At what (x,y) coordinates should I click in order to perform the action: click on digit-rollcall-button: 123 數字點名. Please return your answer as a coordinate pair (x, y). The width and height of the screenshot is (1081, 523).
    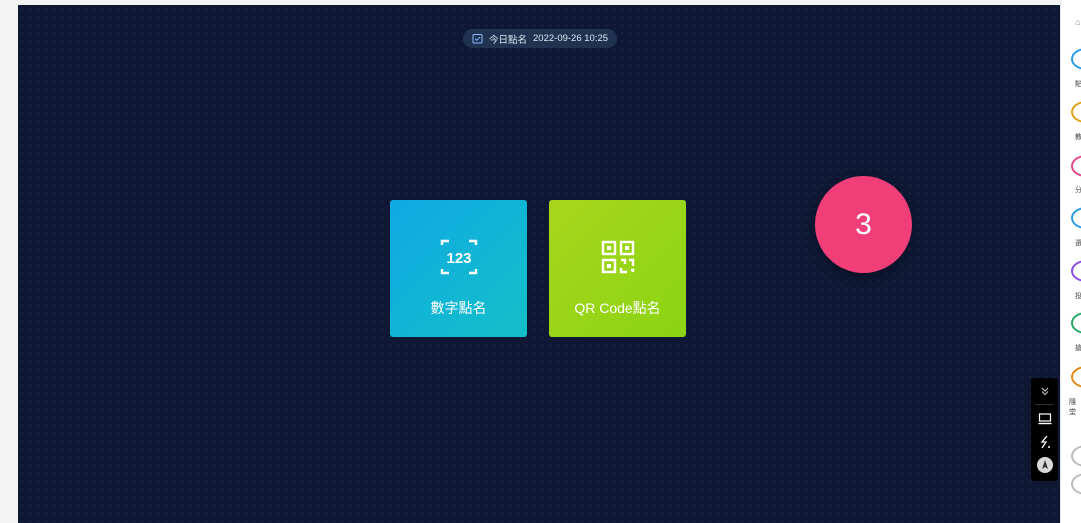
    Looking at the image, I should click on (458, 268).